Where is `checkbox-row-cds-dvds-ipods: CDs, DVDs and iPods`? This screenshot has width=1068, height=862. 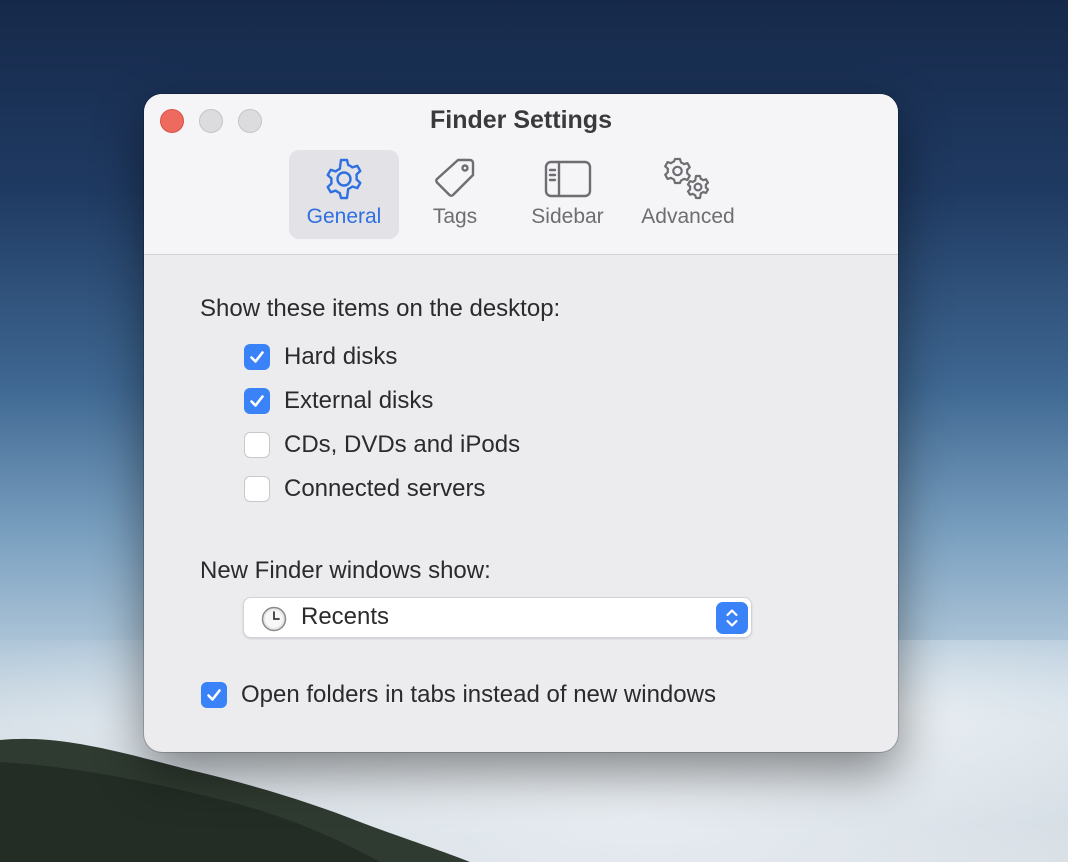
checkbox-row-cds-dvds-ipods: CDs, DVDs and iPods is located at coordinates (382, 445).